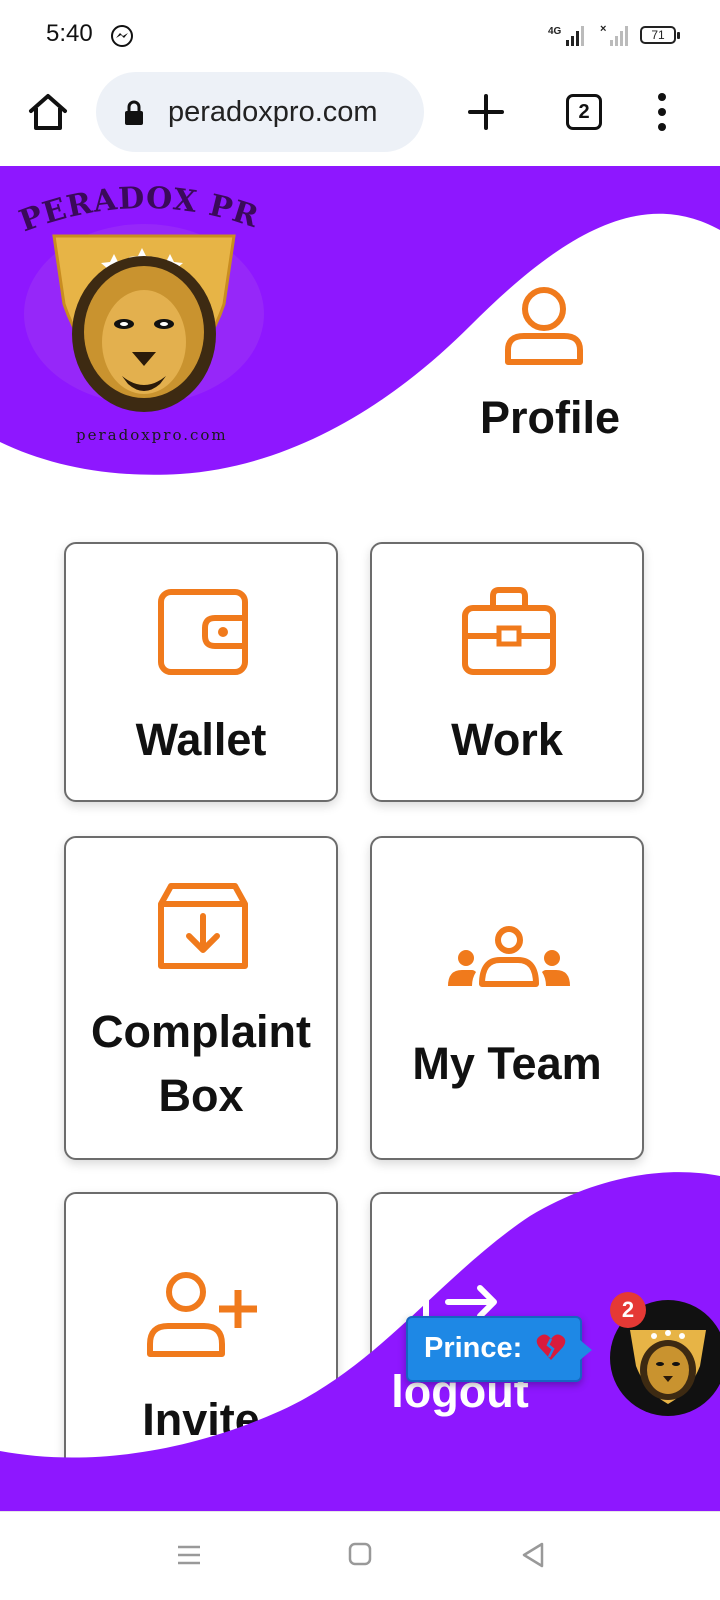 The image size is (720, 1600). Describe the element at coordinates (509, 631) in the screenshot. I see `briefcase-icon` at that location.